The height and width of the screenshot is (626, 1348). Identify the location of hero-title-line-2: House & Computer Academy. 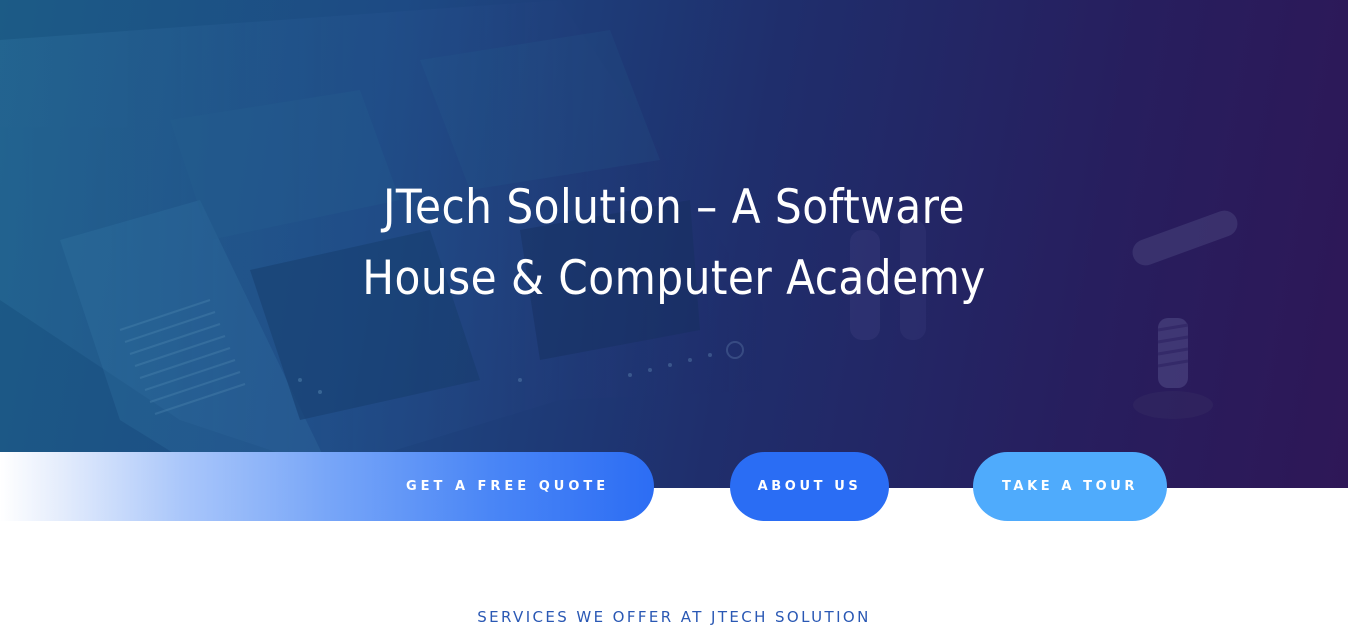
(674, 278).